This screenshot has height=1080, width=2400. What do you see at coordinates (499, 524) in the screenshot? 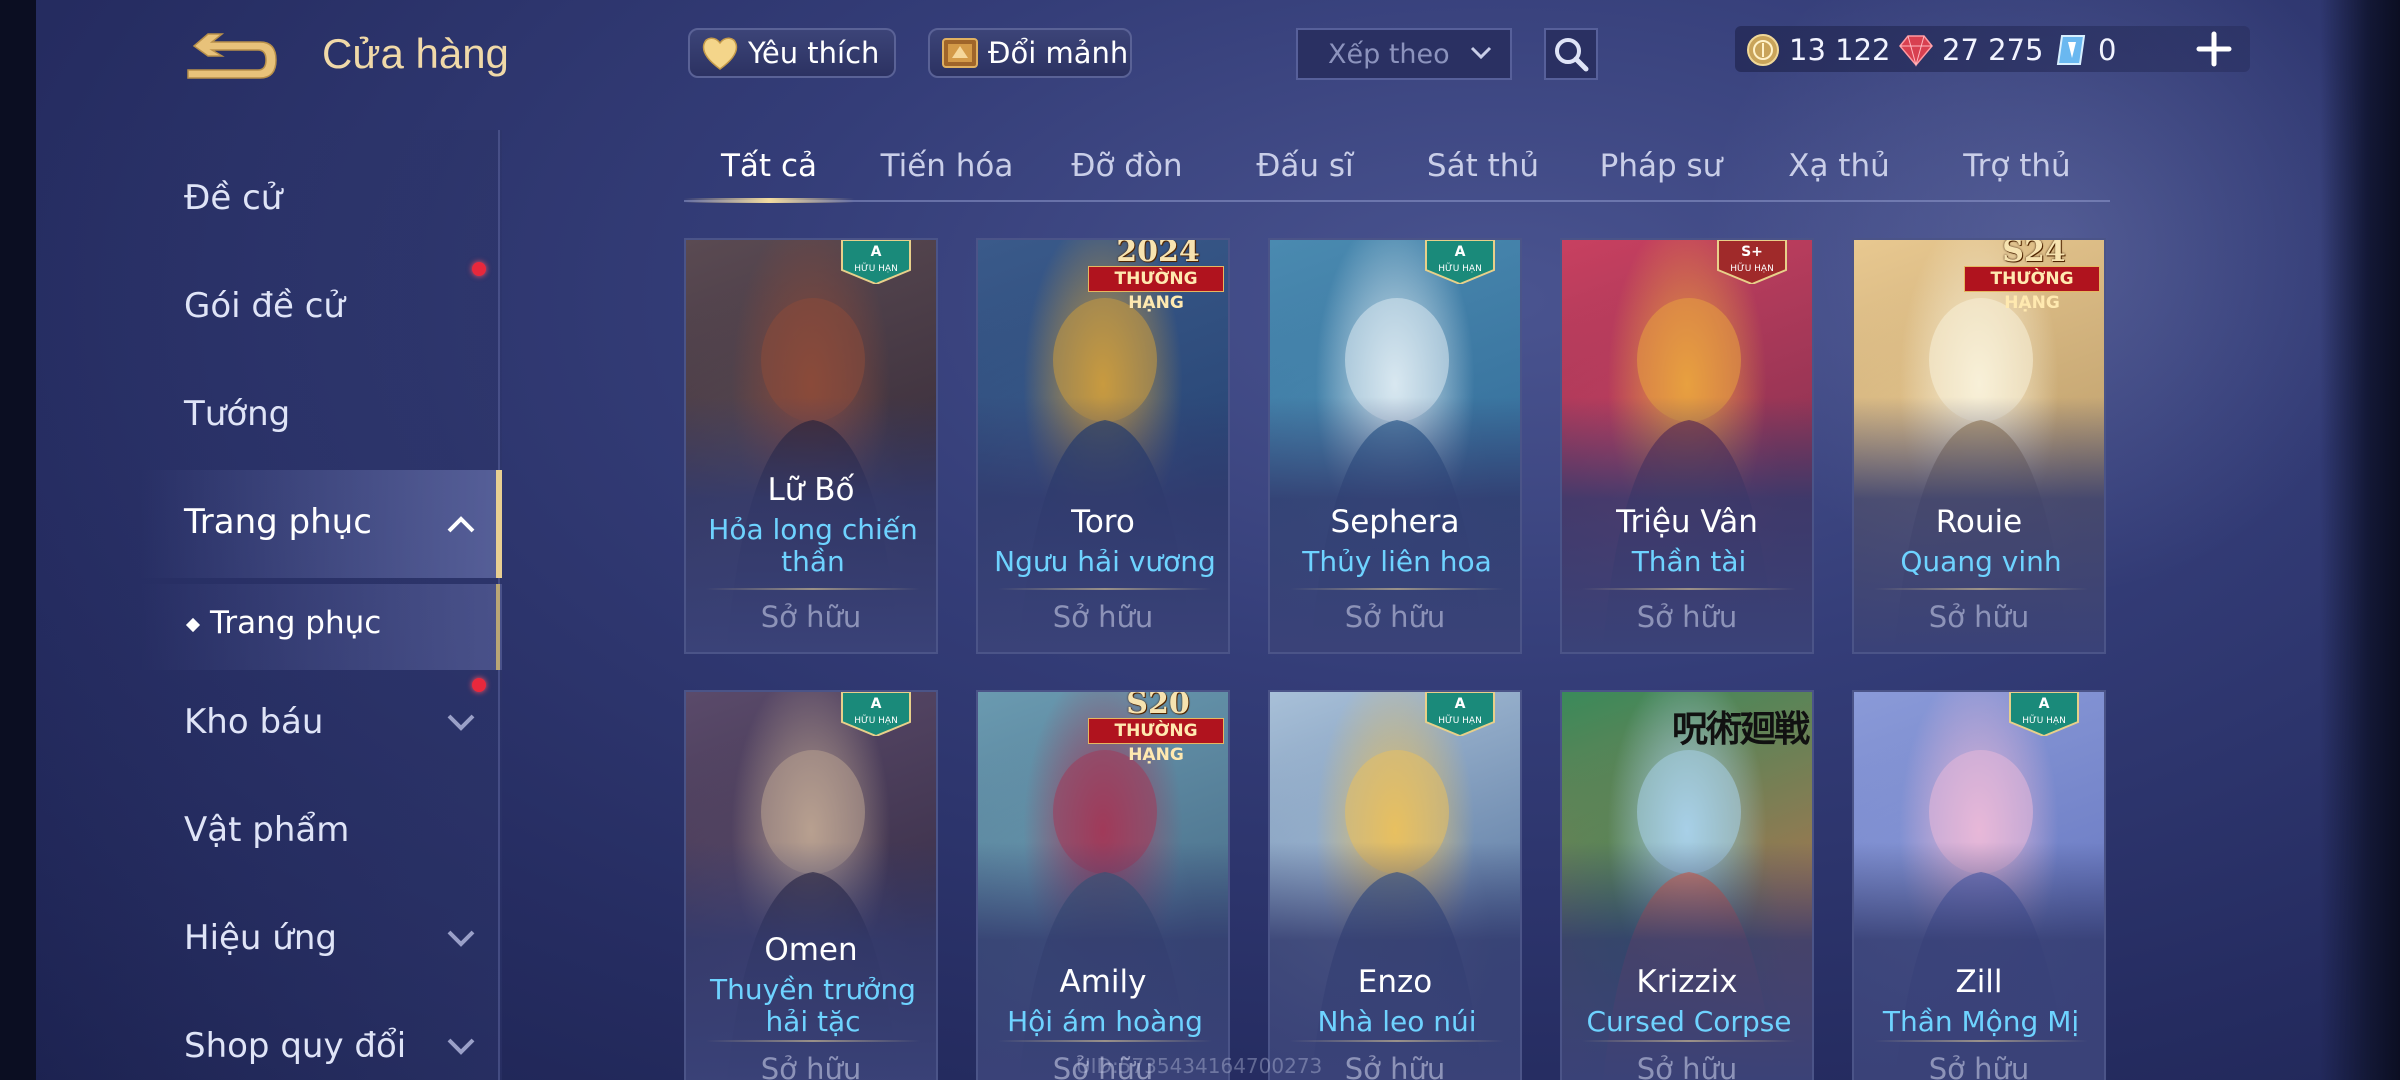
I see `active-nav-indicator` at bounding box center [499, 524].